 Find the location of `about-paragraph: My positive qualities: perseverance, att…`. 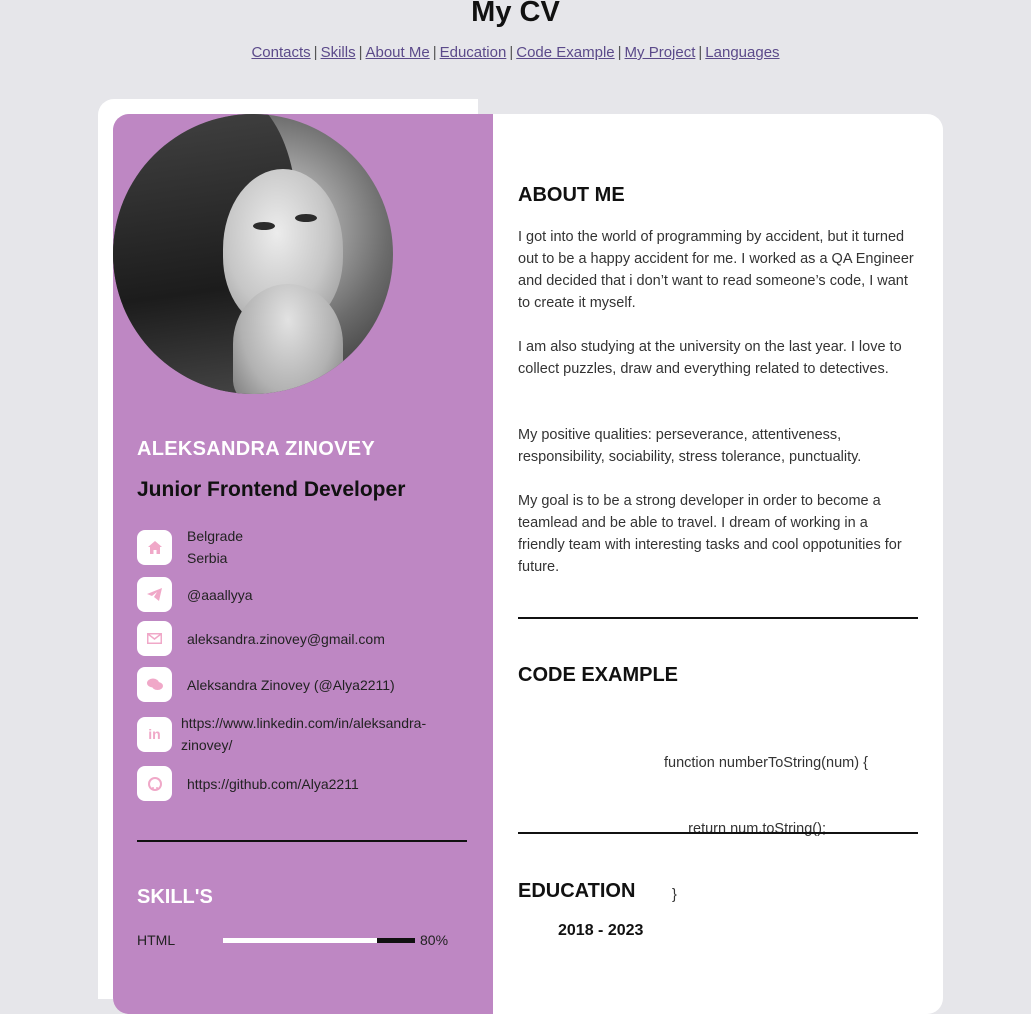

about-paragraph: My positive qualities: perseverance, att… is located at coordinates (690, 446).